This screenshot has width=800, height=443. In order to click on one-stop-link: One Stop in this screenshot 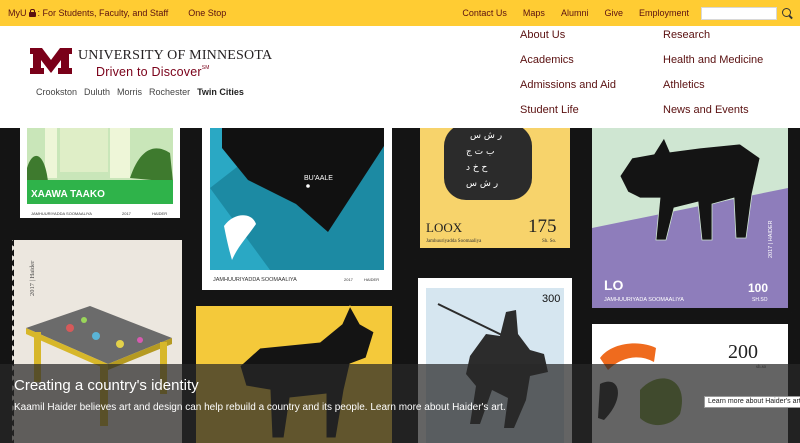, I will do `click(207, 13)`.